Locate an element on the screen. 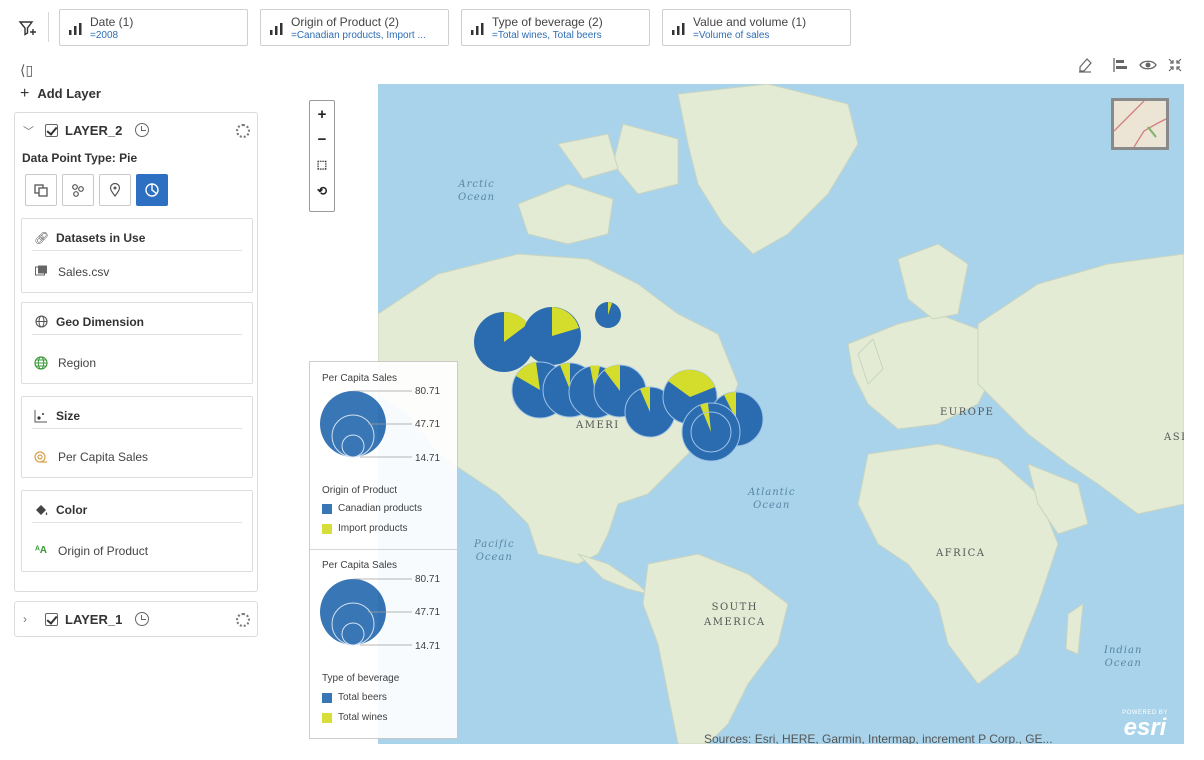  legend-item: Import products is located at coordinates (373, 528).